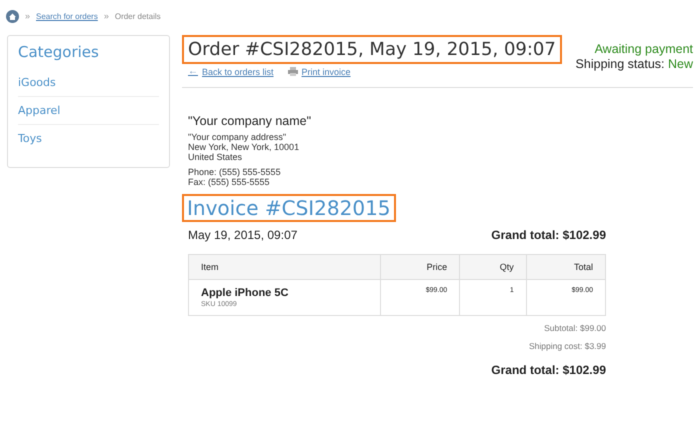 This screenshot has height=421, width=700. Describe the element at coordinates (493, 267) in the screenshot. I see `column-header: Qty` at that location.